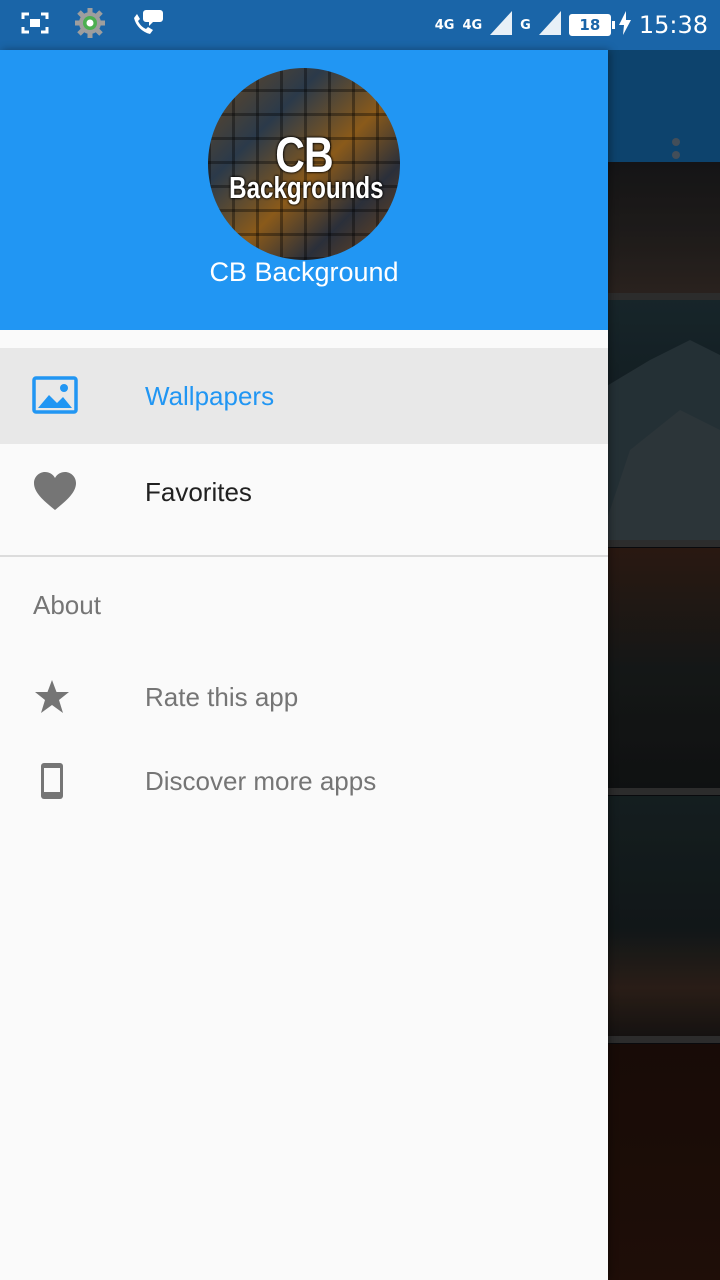 The image size is (720, 1280). I want to click on nav-item-wallpapers: Wallpapers, so click(304, 396).